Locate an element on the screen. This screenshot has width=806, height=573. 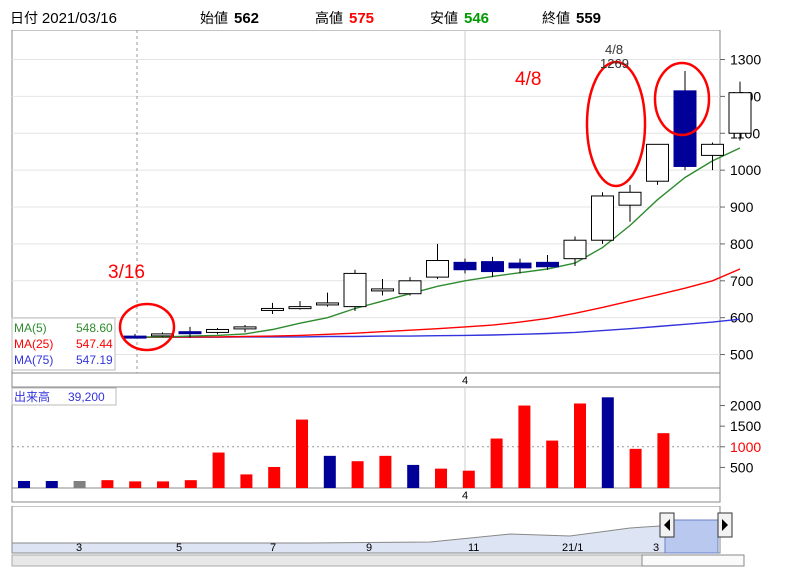
navigator-svg: 3 5 7 9 11 21/1 3 is located at coordinates (405, 537).